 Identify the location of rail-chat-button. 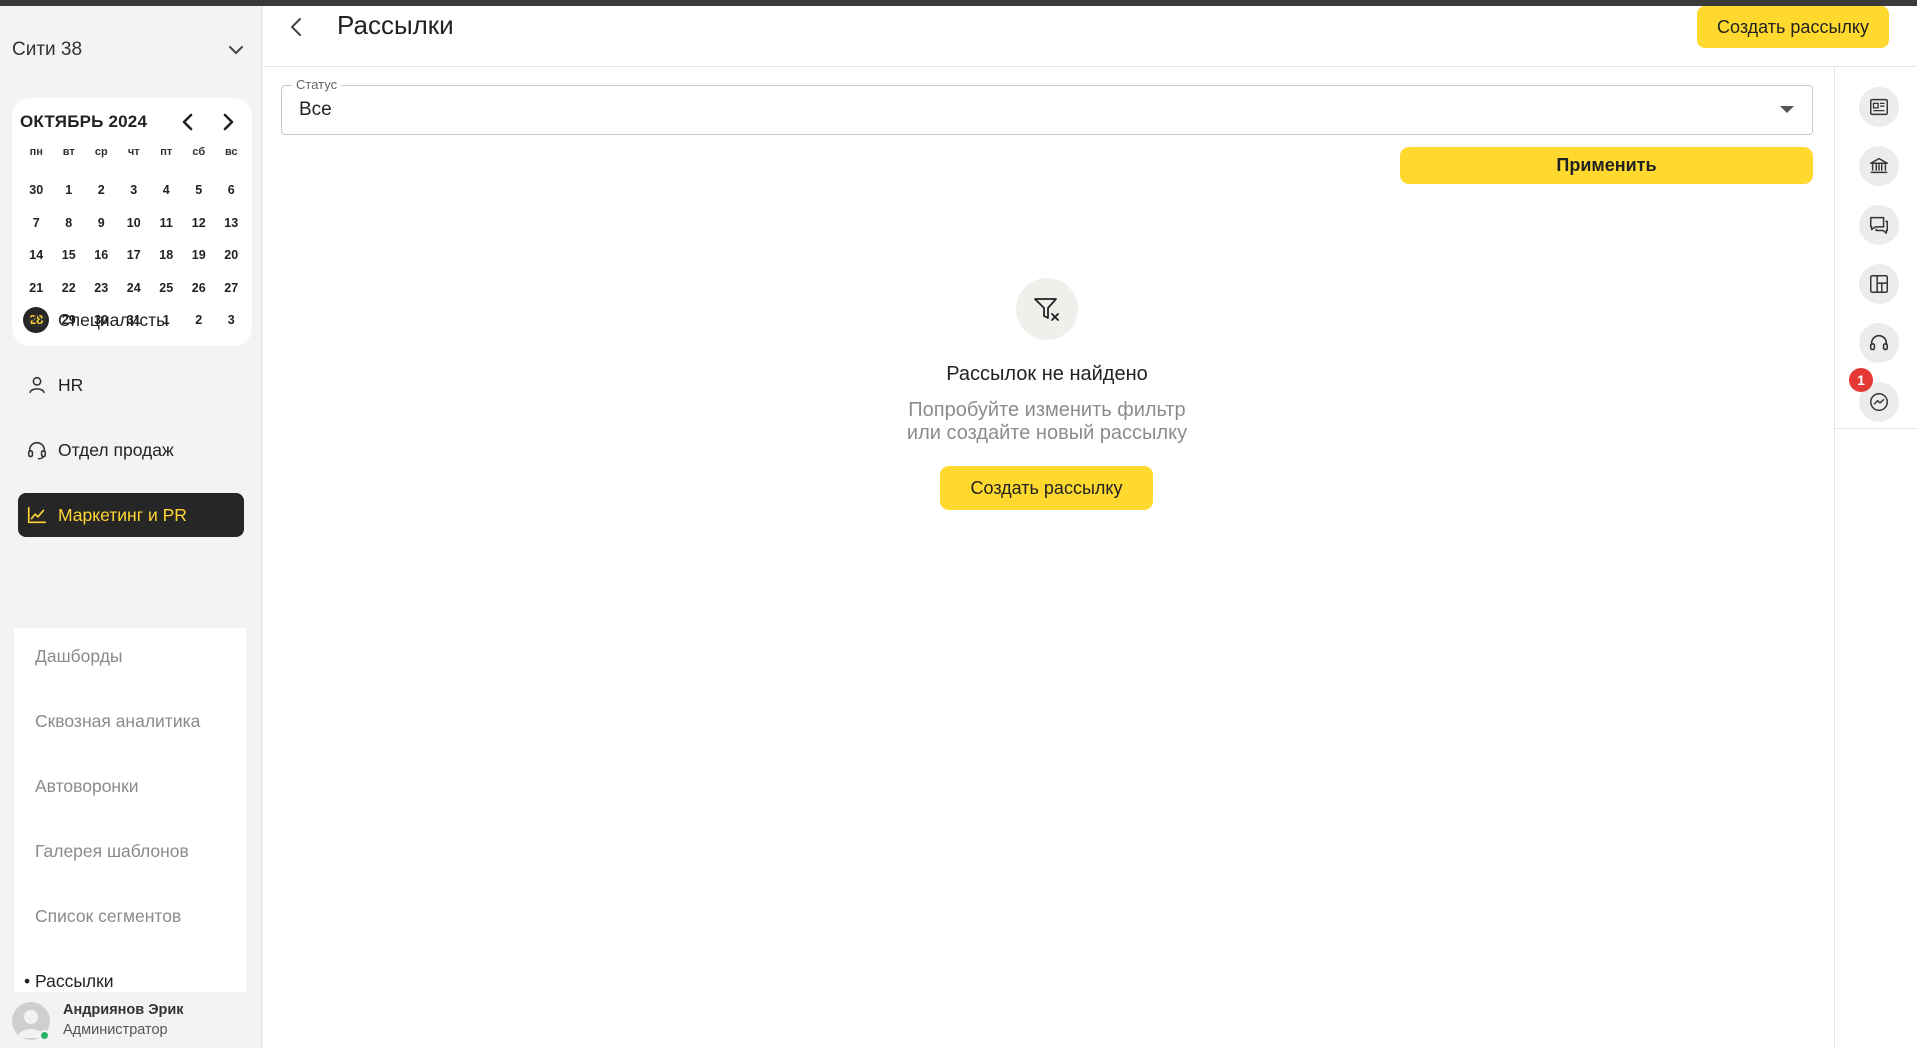
(1879, 225).